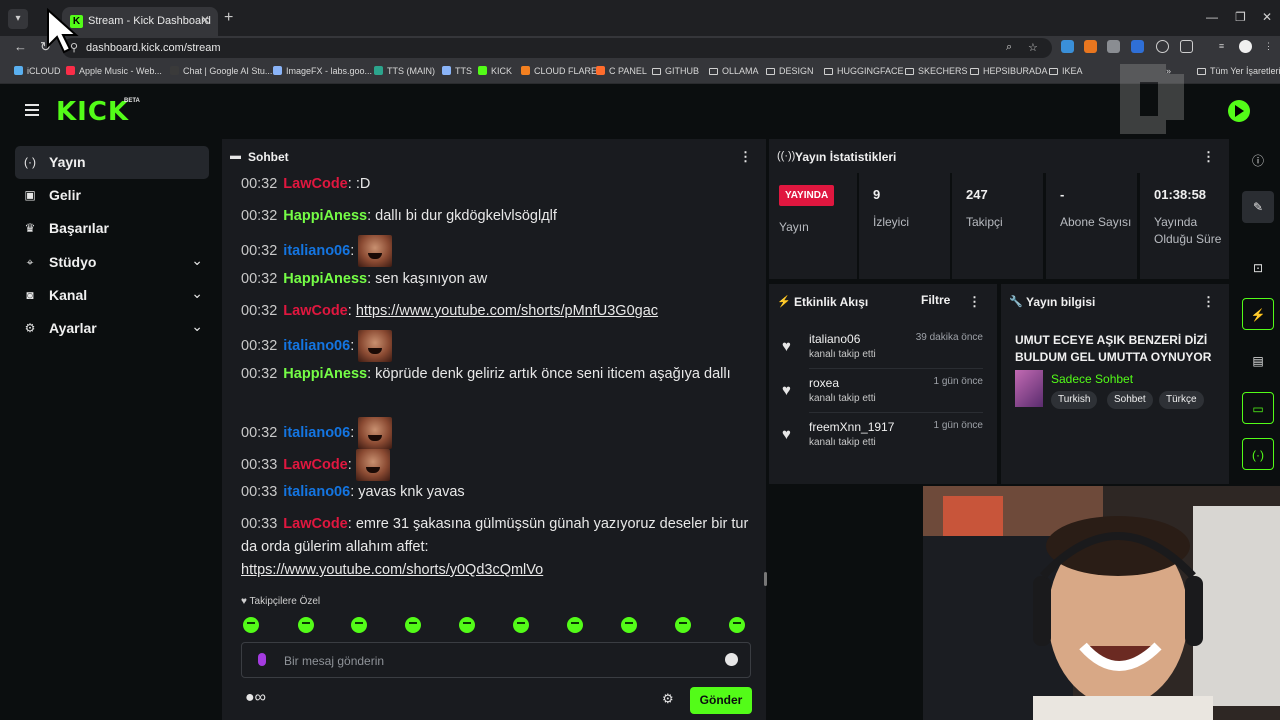 The width and height of the screenshot is (1280, 720). I want to click on extensions-puzzle-icon, so click(1186, 46).